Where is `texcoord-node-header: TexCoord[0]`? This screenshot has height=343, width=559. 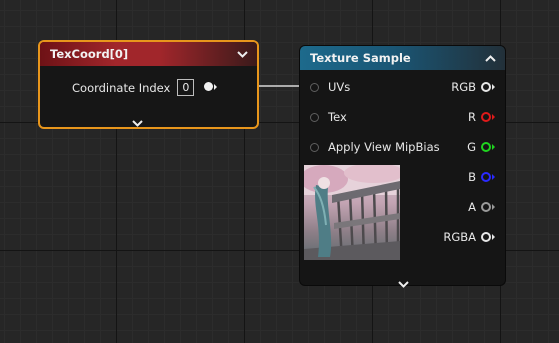 texcoord-node-header: TexCoord[0] is located at coordinates (148, 54).